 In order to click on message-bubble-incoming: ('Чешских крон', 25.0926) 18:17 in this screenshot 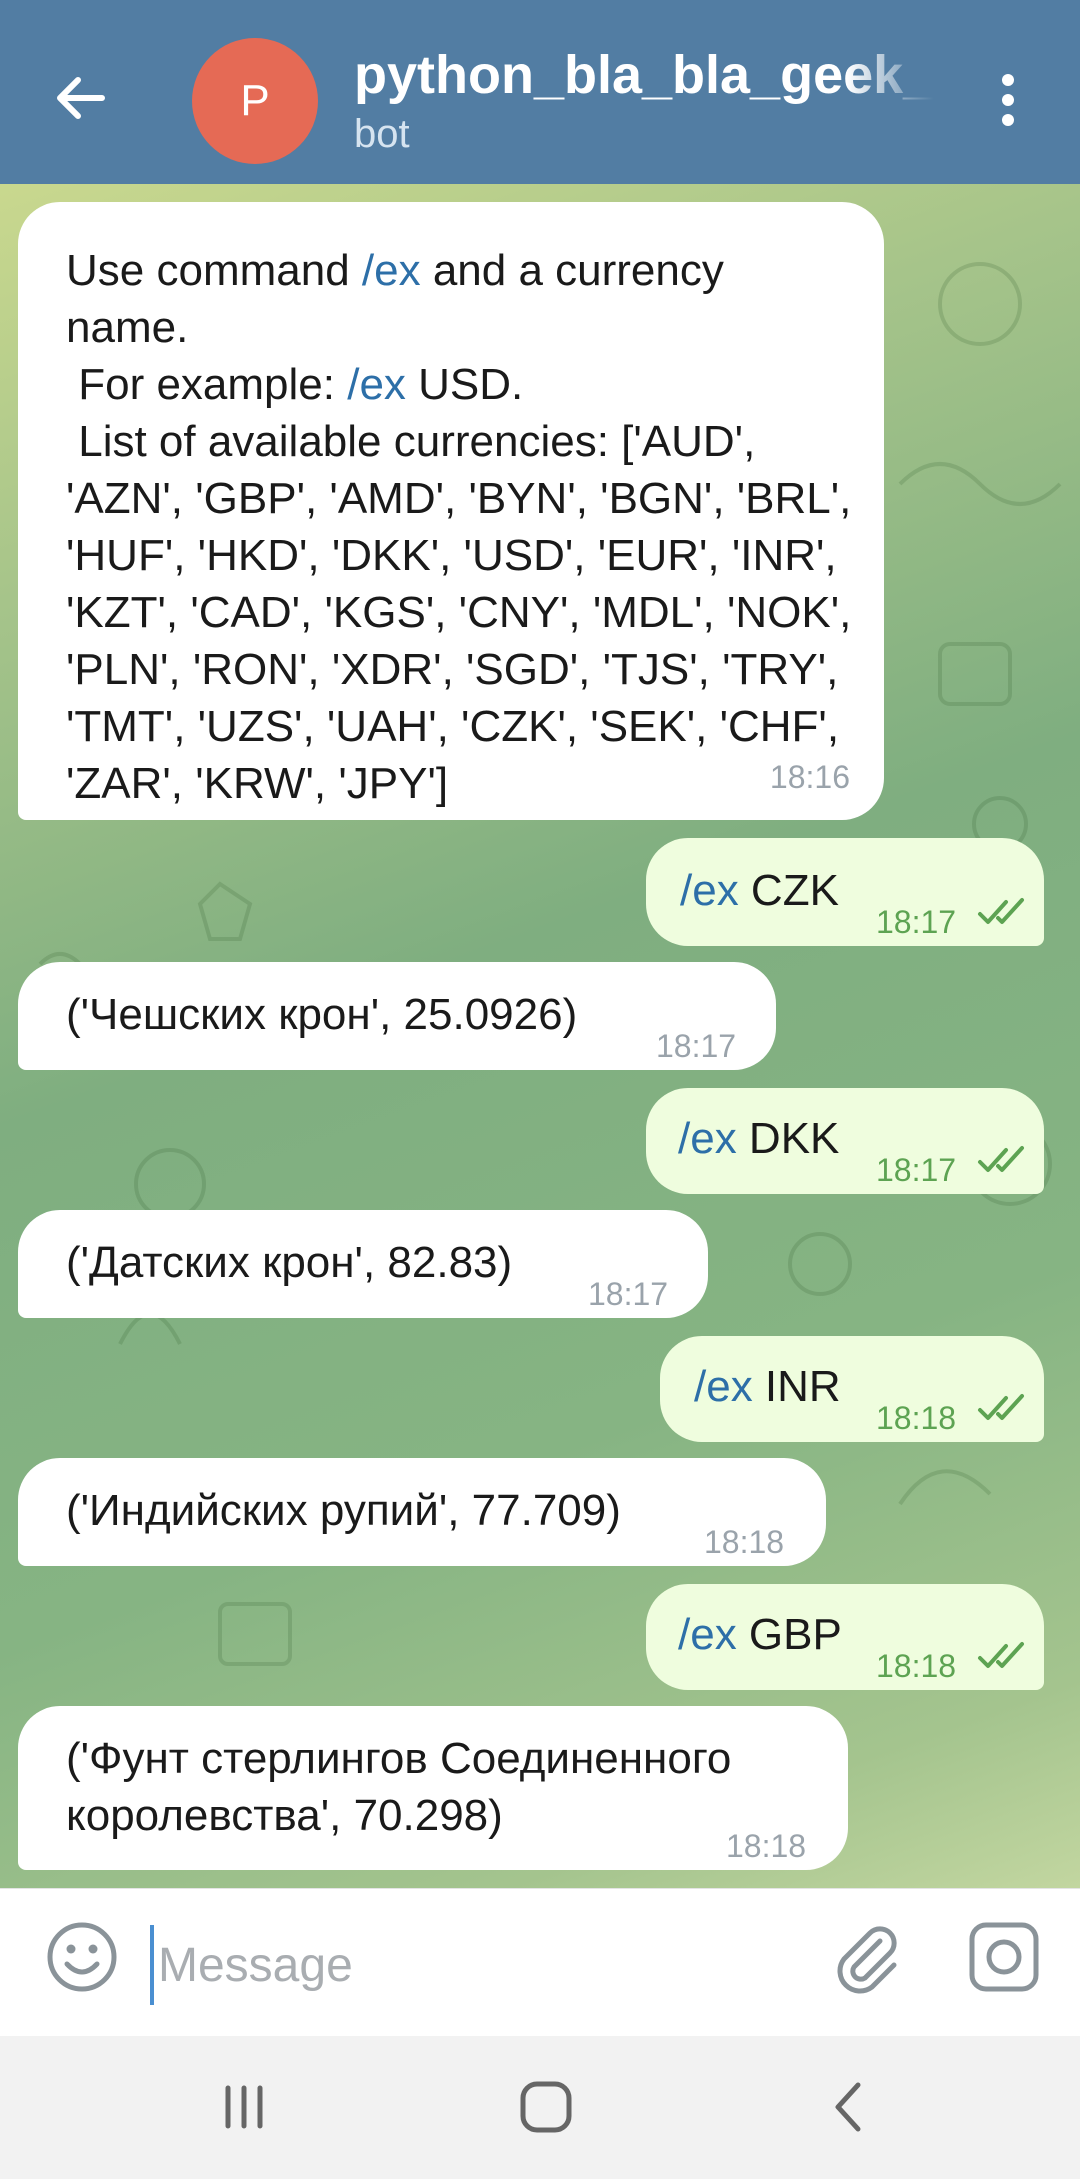, I will do `click(397, 1016)`.